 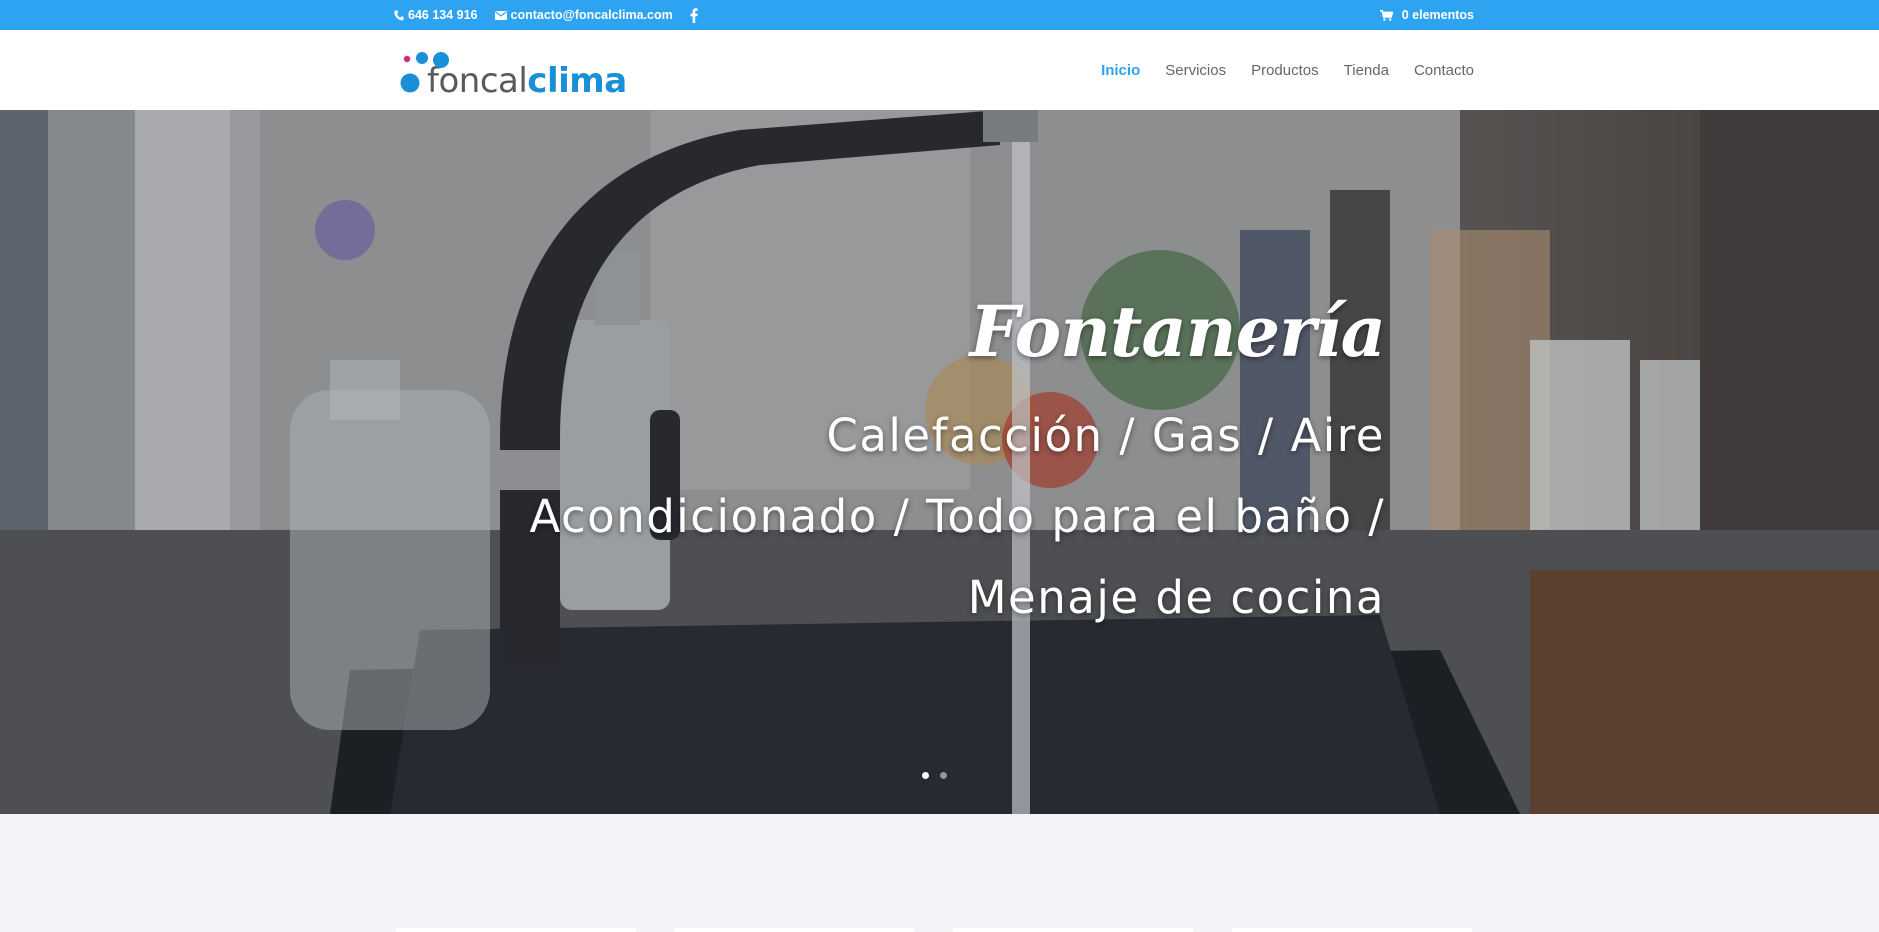 I want to click on nav-item-tienda: Tienda, so click(x=1366, y=70).